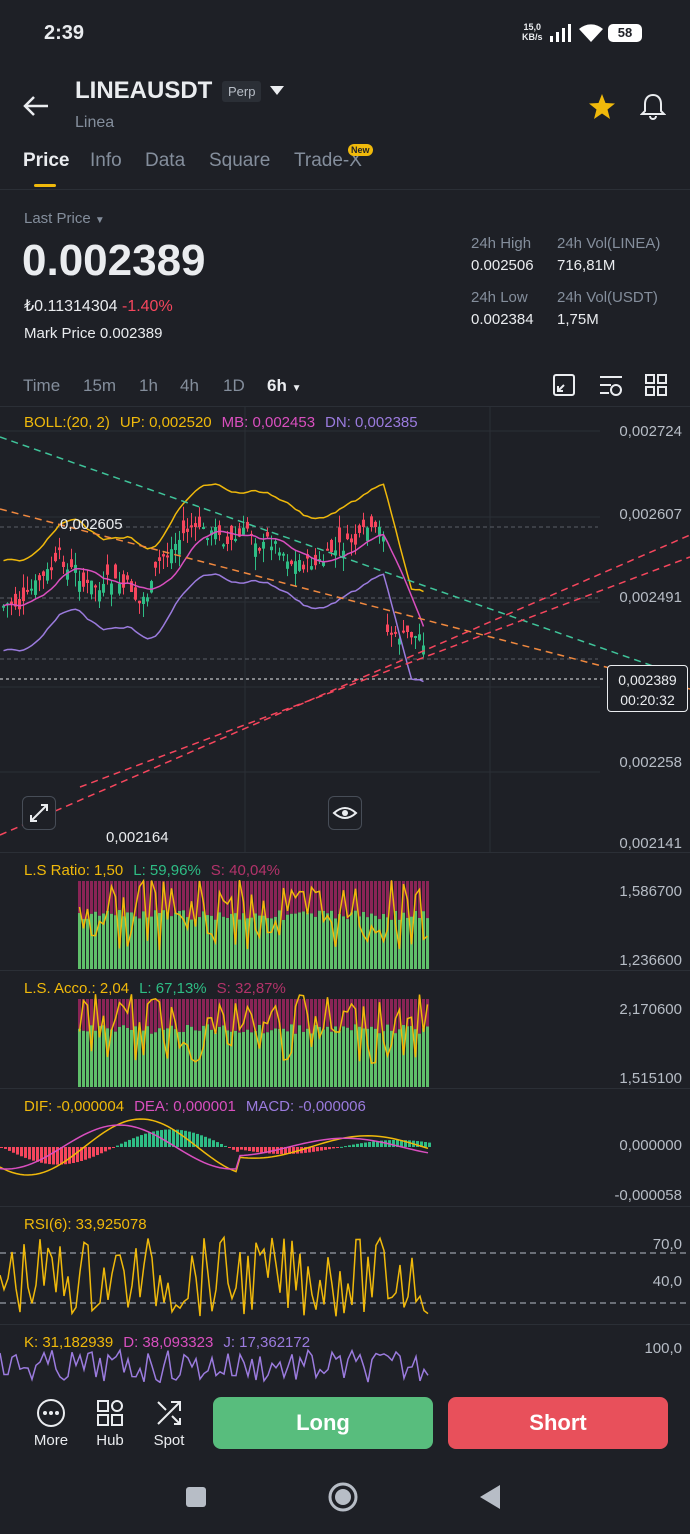  Describe the element at coordinates (650, 514) in the screenshot. I see `price-axis-label: 0,002607` at that location.